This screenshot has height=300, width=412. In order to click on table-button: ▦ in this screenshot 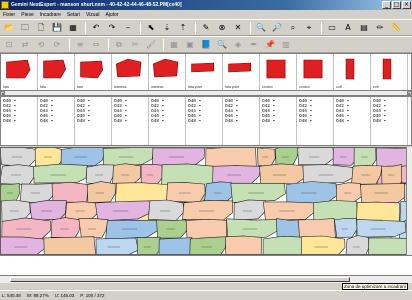, I will do `click(174, 44)`.